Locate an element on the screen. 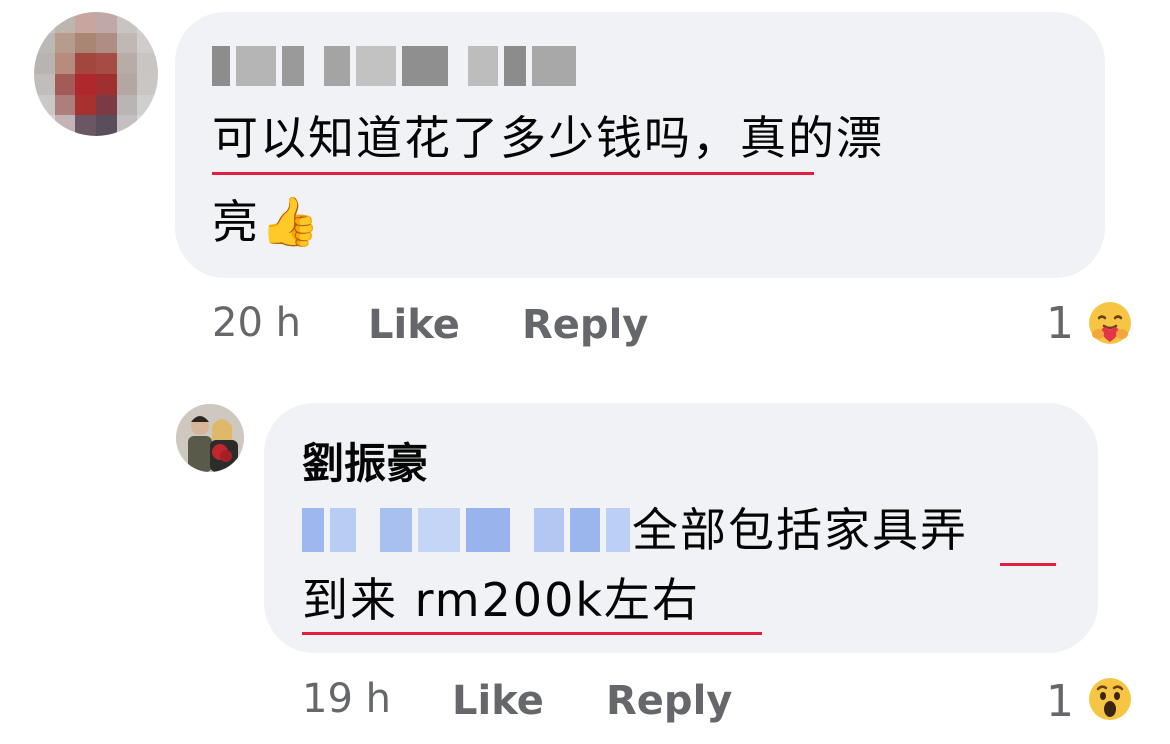 This screenshot has width=1170, height=744. reply-author-avatar is located at coordinates (210, 438).